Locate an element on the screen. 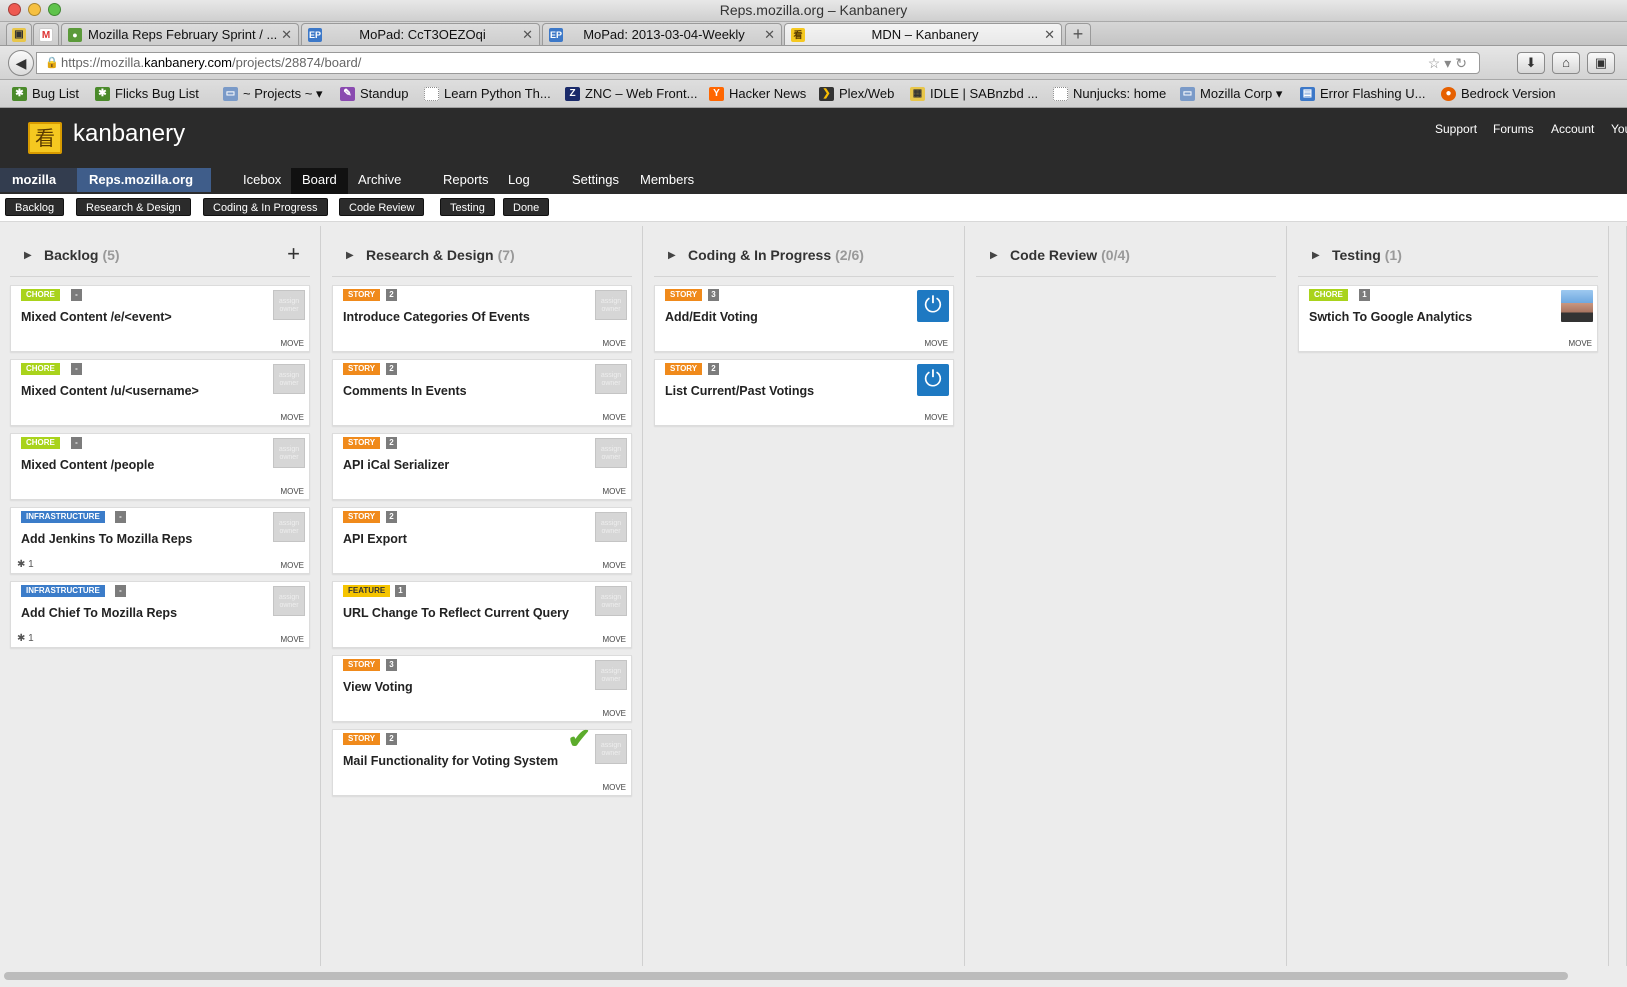 Image resolution: width=1627 pixels, height=987 pixels. column-button-research-design: Research & Design is located at coordinates (133, 207).